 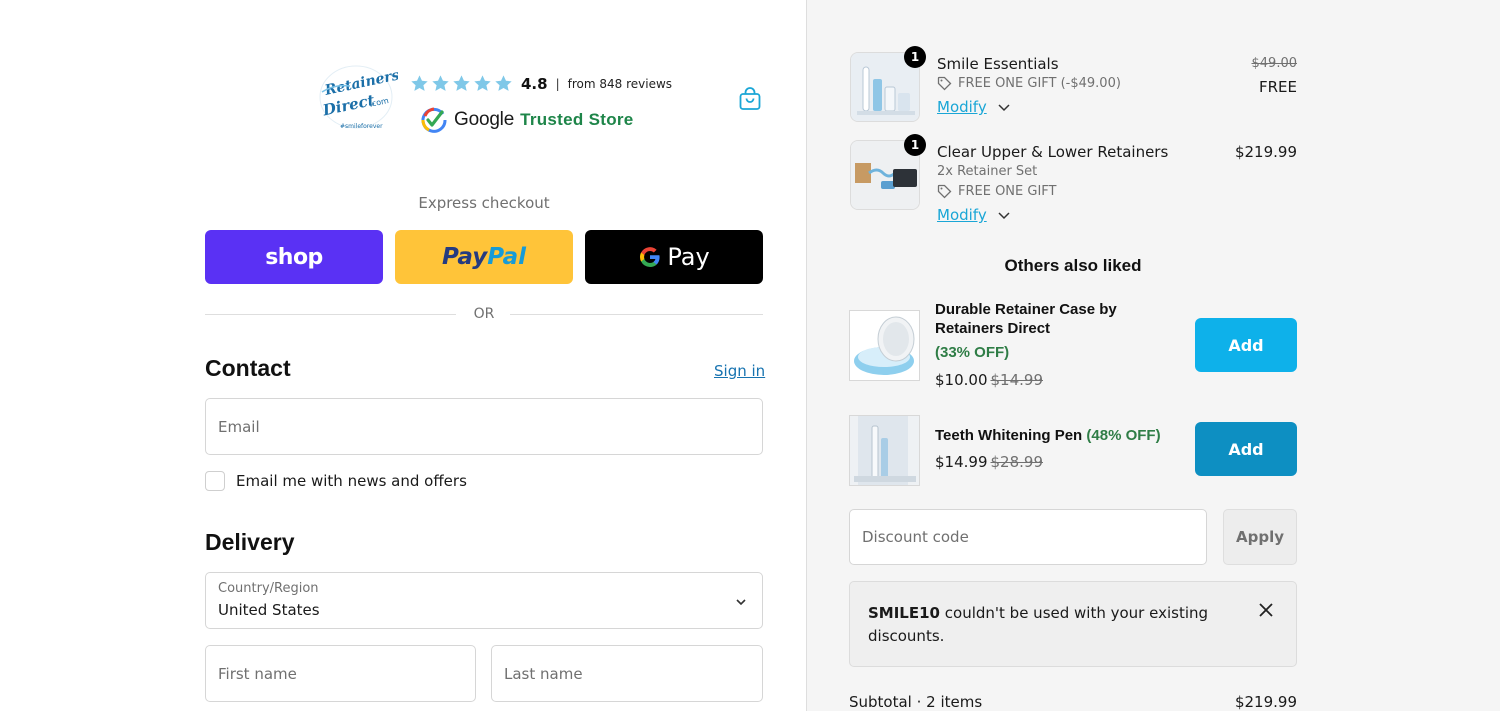 I want to click on svg-text: #smileforever, so click(x=361, y=126).